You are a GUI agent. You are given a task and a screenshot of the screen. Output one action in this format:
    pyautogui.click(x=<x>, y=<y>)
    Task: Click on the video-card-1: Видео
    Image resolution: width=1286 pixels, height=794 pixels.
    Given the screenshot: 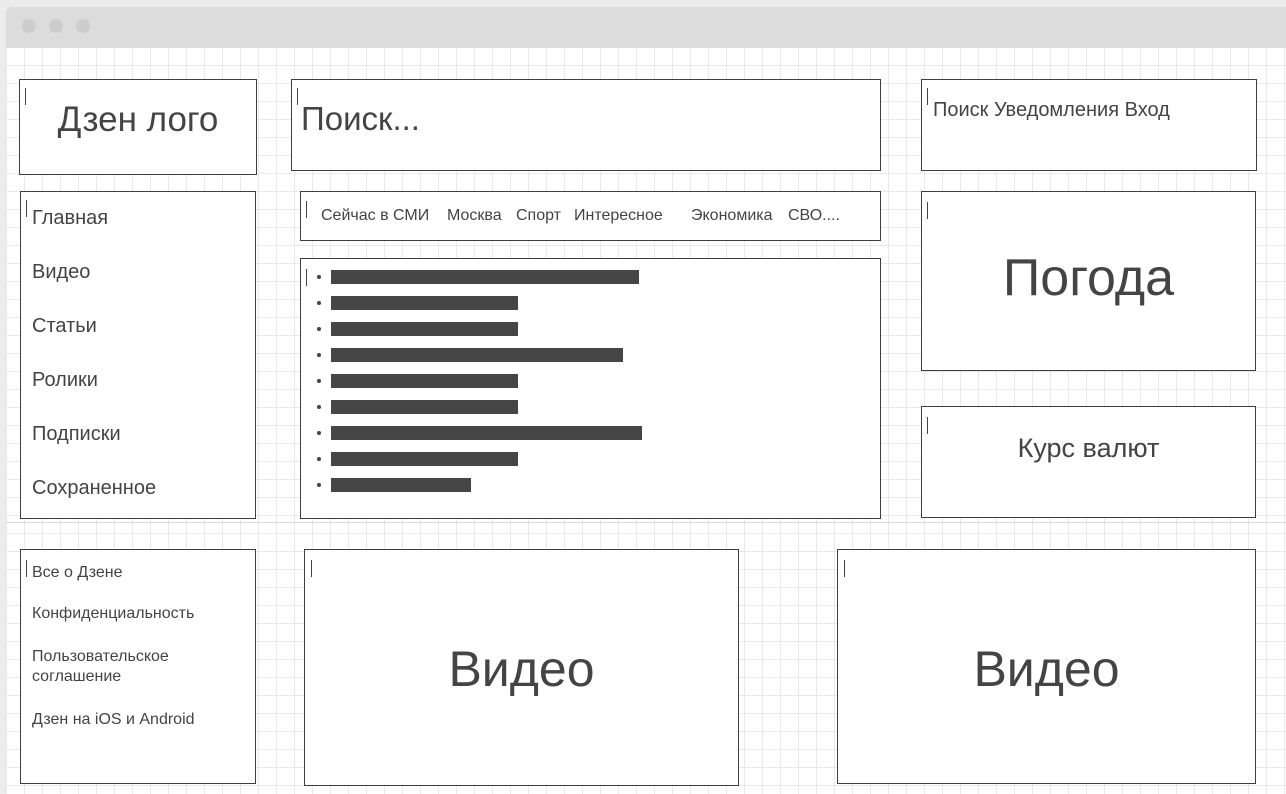 What is the action you would take?
    pyautogui.click(x=521, y=667)
    